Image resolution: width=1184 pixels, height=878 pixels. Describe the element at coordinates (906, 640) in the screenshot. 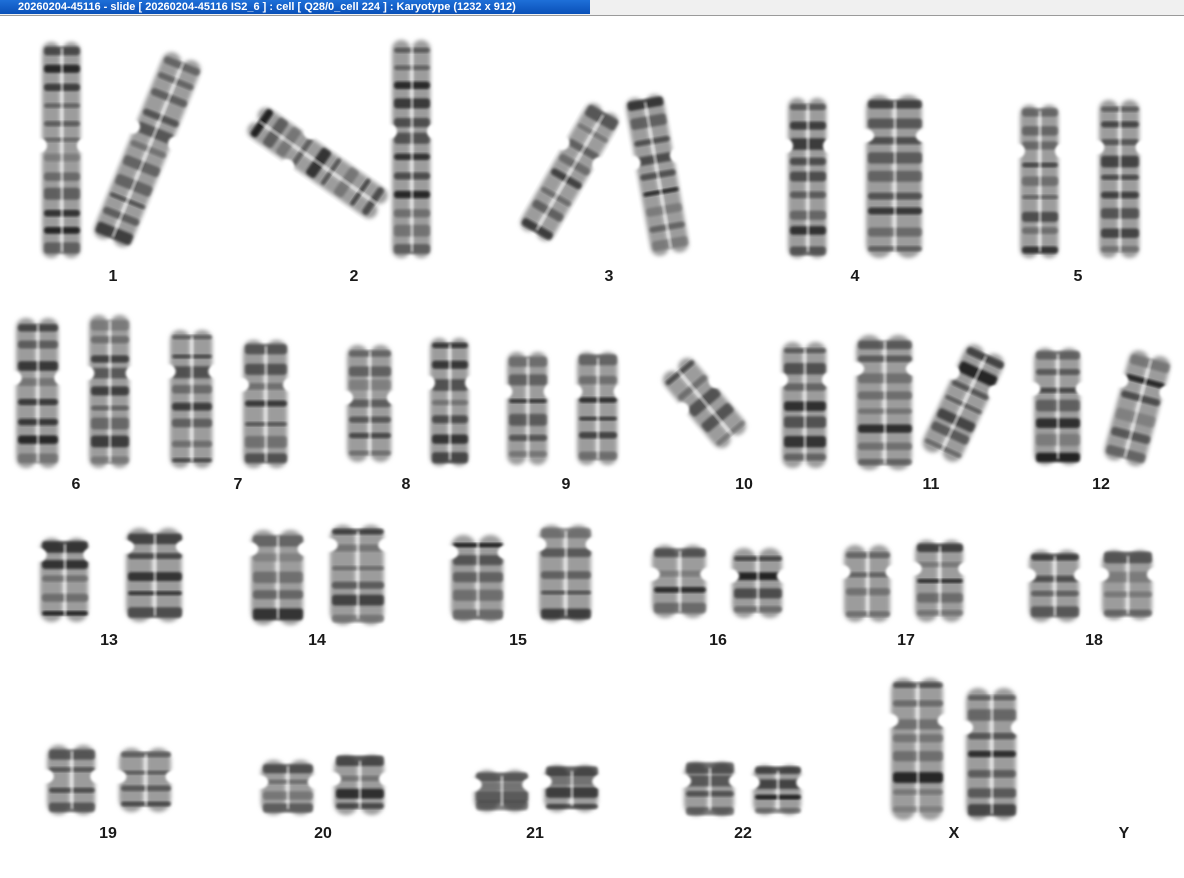

I see `pair-label-17: 17` at that location.